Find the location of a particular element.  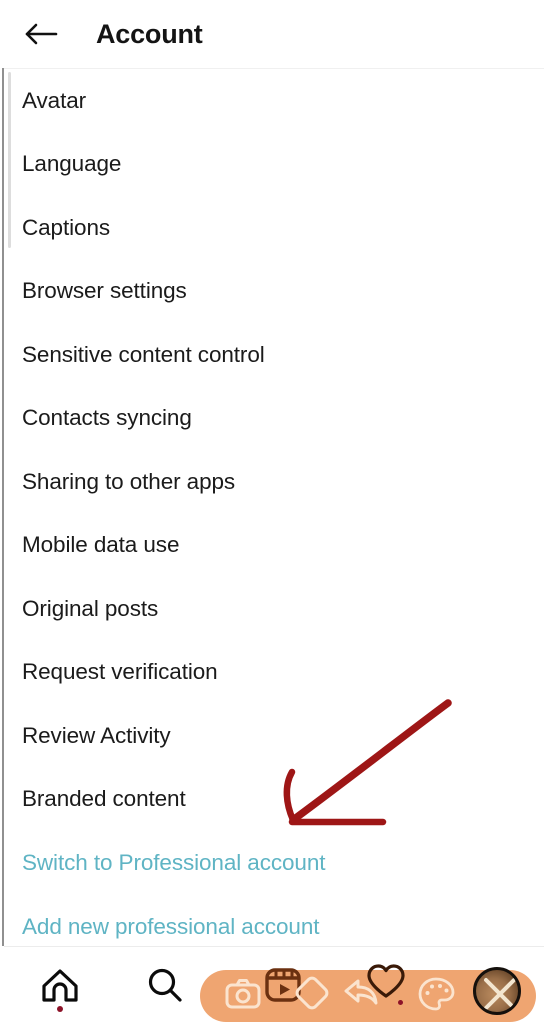

list-item-label: Add new professional account is located at coordinates (171, 926).